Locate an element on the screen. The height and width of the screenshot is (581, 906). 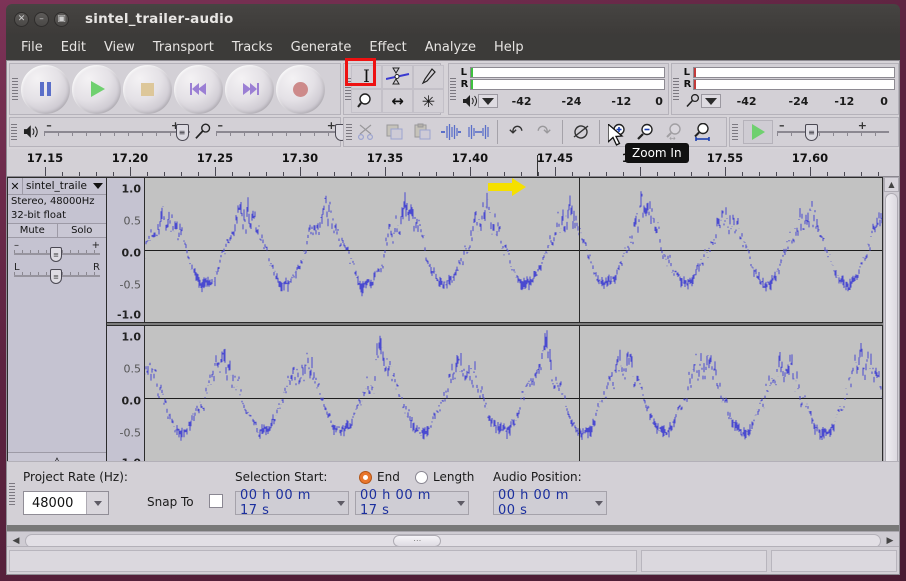
sync-lock-button is located at coordinates (581, 132).